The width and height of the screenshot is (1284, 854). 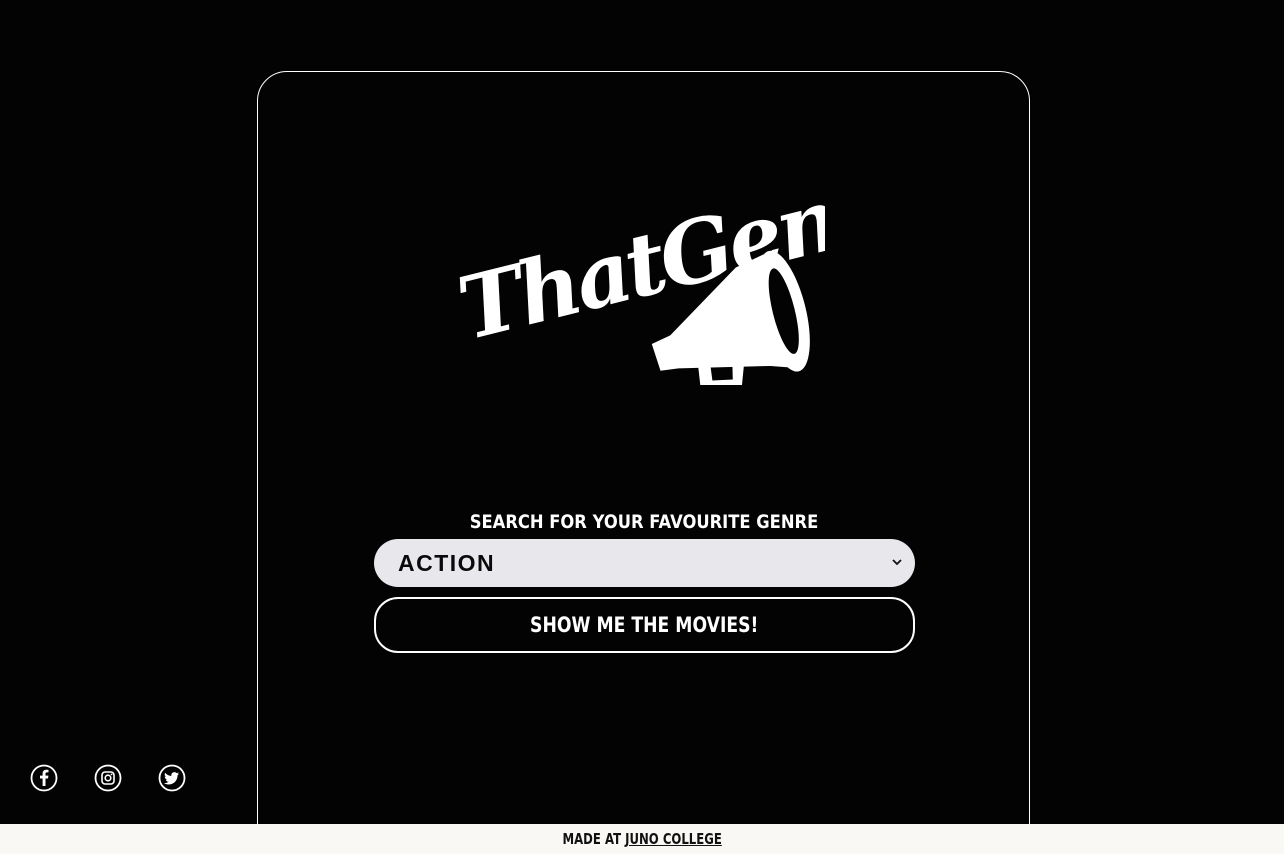 I want to click on chevron-down-icon, so click(x=897, y=562).